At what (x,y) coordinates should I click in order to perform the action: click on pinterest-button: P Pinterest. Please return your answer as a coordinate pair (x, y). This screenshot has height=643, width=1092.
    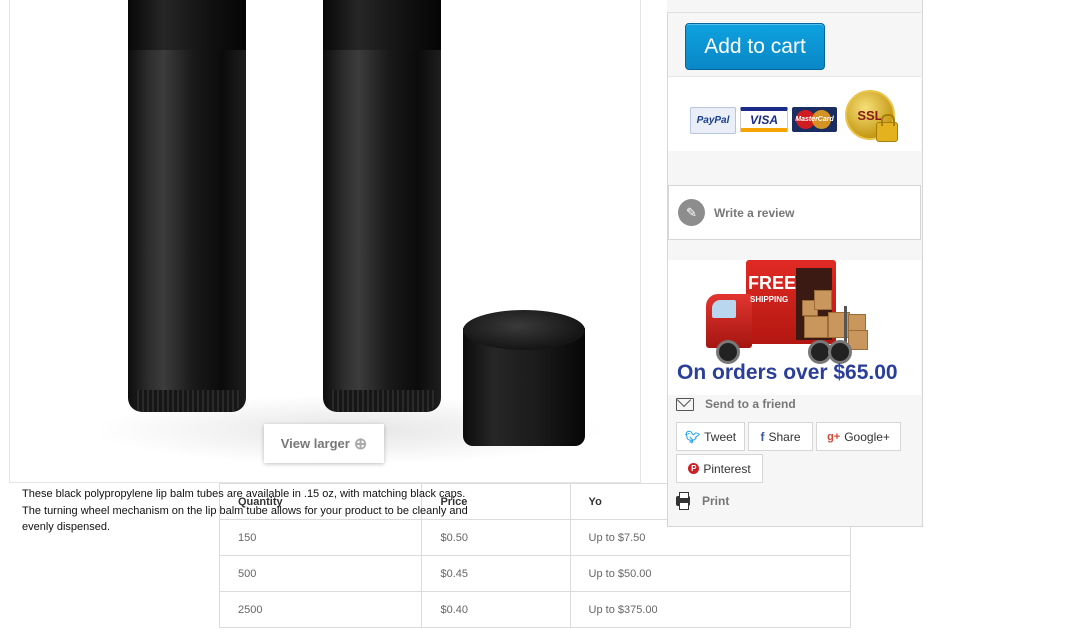
    Looking at the image, I should click on (719, 468).